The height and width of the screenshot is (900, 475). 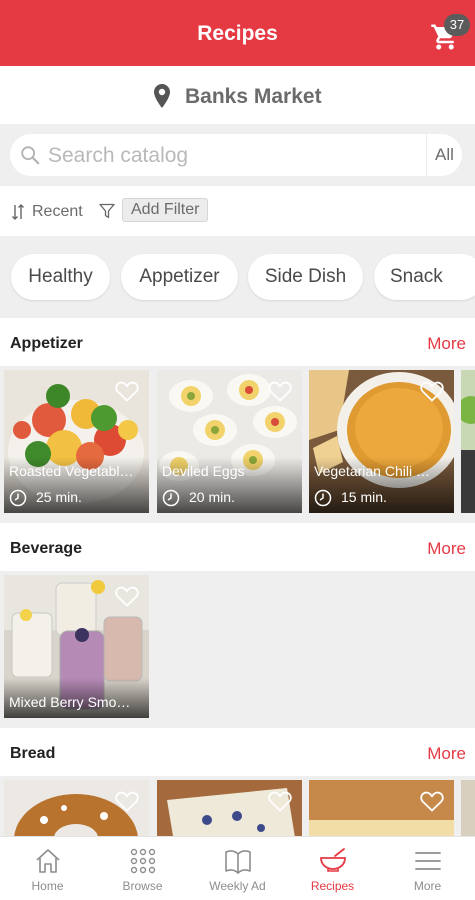 I want to click on chip-side-dish: Side Dish, so click(x=305, y=277).